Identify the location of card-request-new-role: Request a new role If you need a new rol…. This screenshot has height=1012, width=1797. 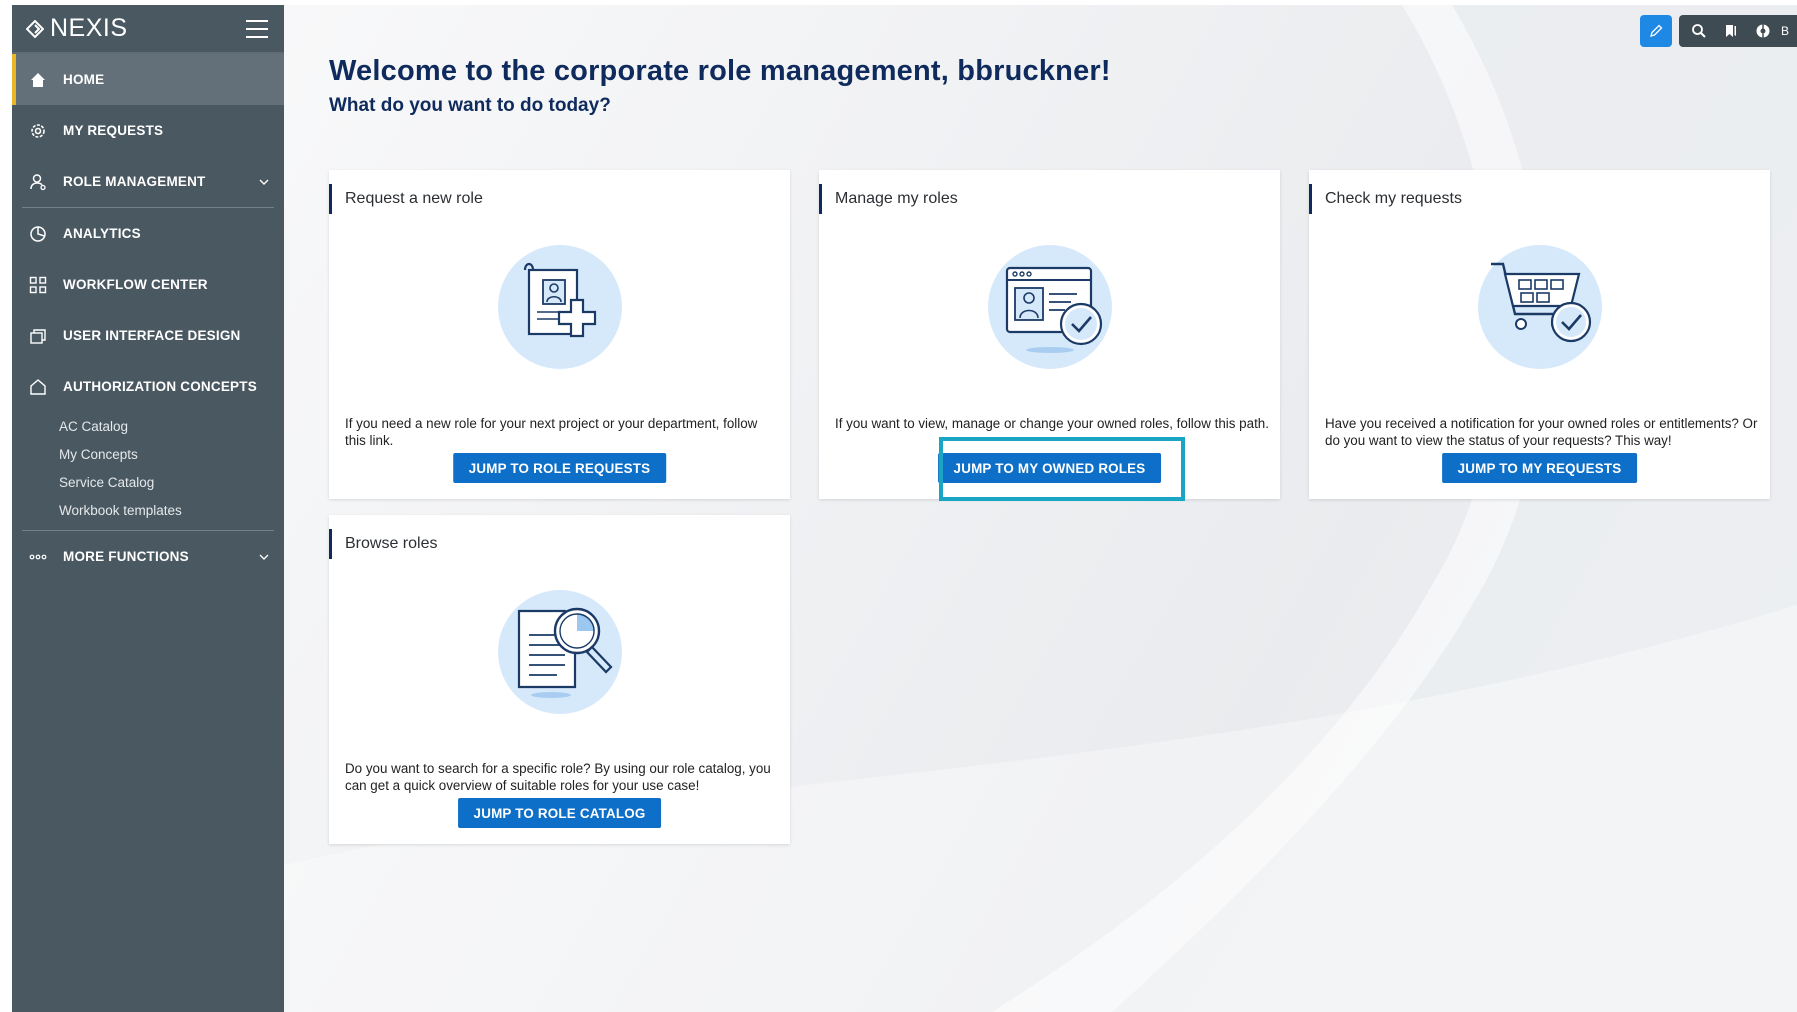
(559, 334).